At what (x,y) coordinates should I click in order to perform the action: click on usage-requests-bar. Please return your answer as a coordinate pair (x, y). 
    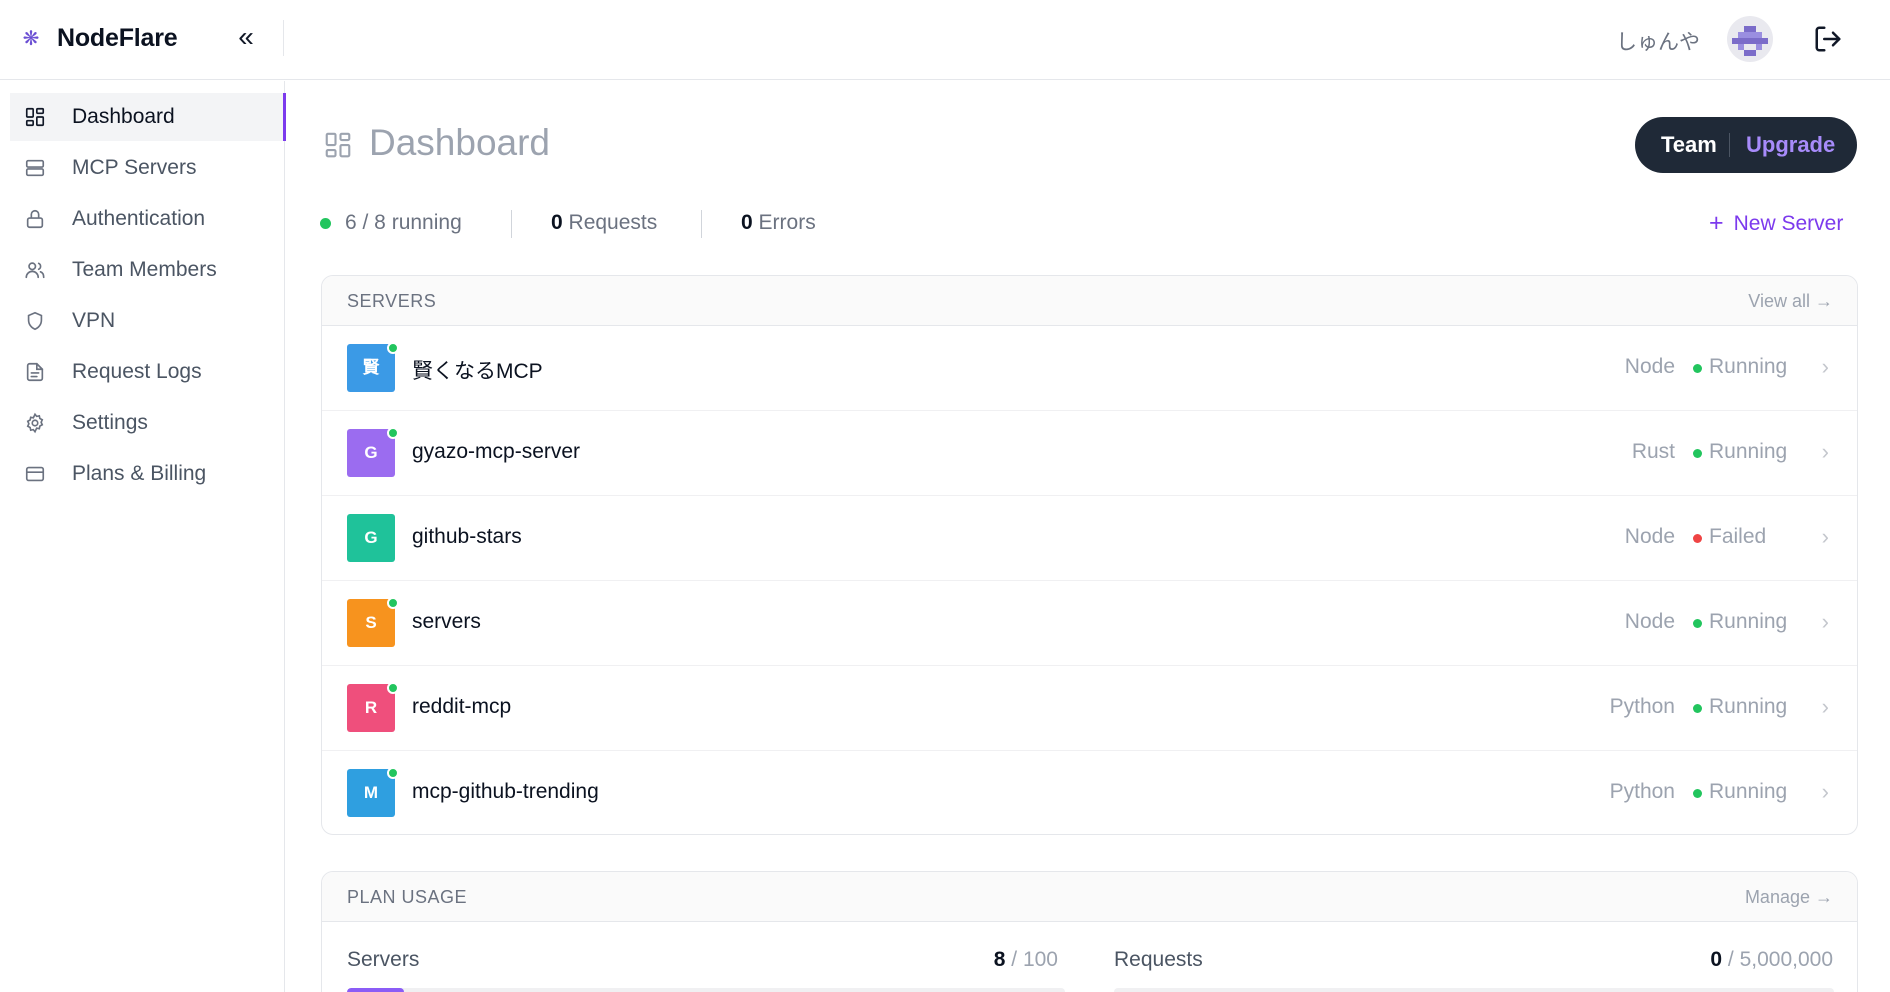
    Looking at the image, I should click on (1474, 990).